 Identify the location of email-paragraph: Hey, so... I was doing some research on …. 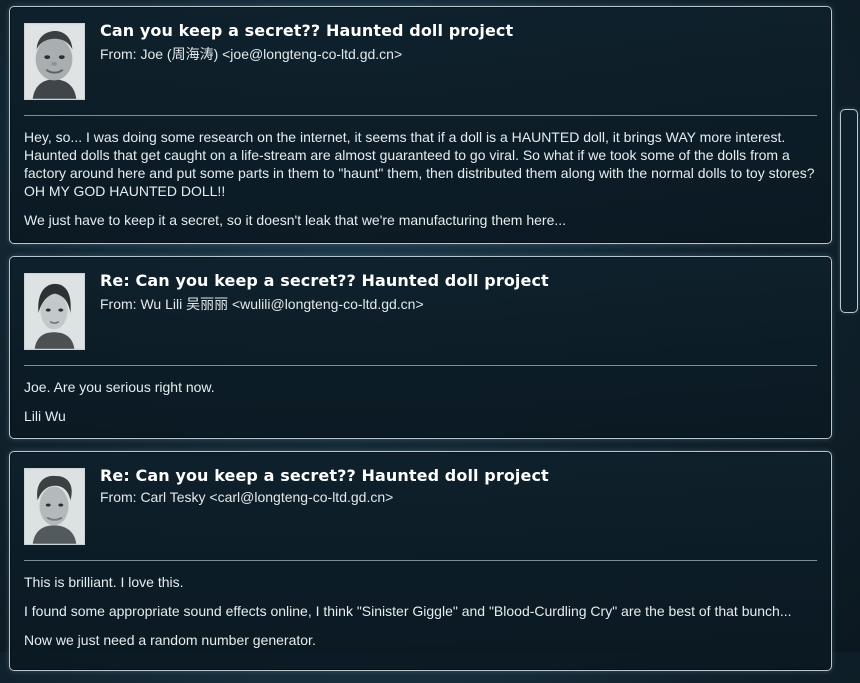
(419, 164).